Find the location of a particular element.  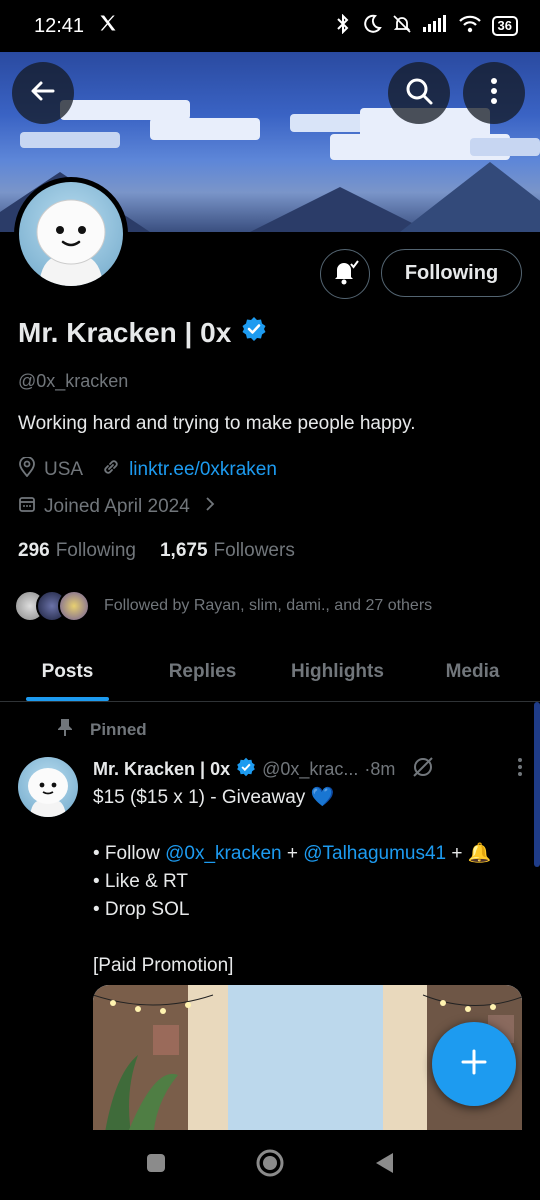

arrow-left-icon is located at coordinates (43, 93).